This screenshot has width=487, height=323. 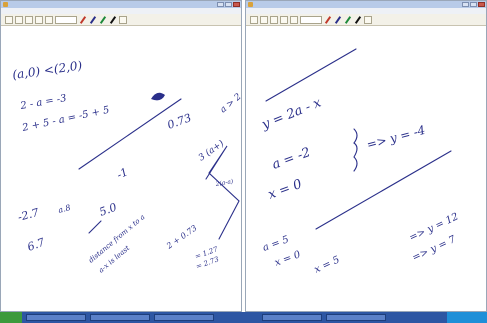 I want to click on hw-line: a = 5, so click(x=275, y=244).